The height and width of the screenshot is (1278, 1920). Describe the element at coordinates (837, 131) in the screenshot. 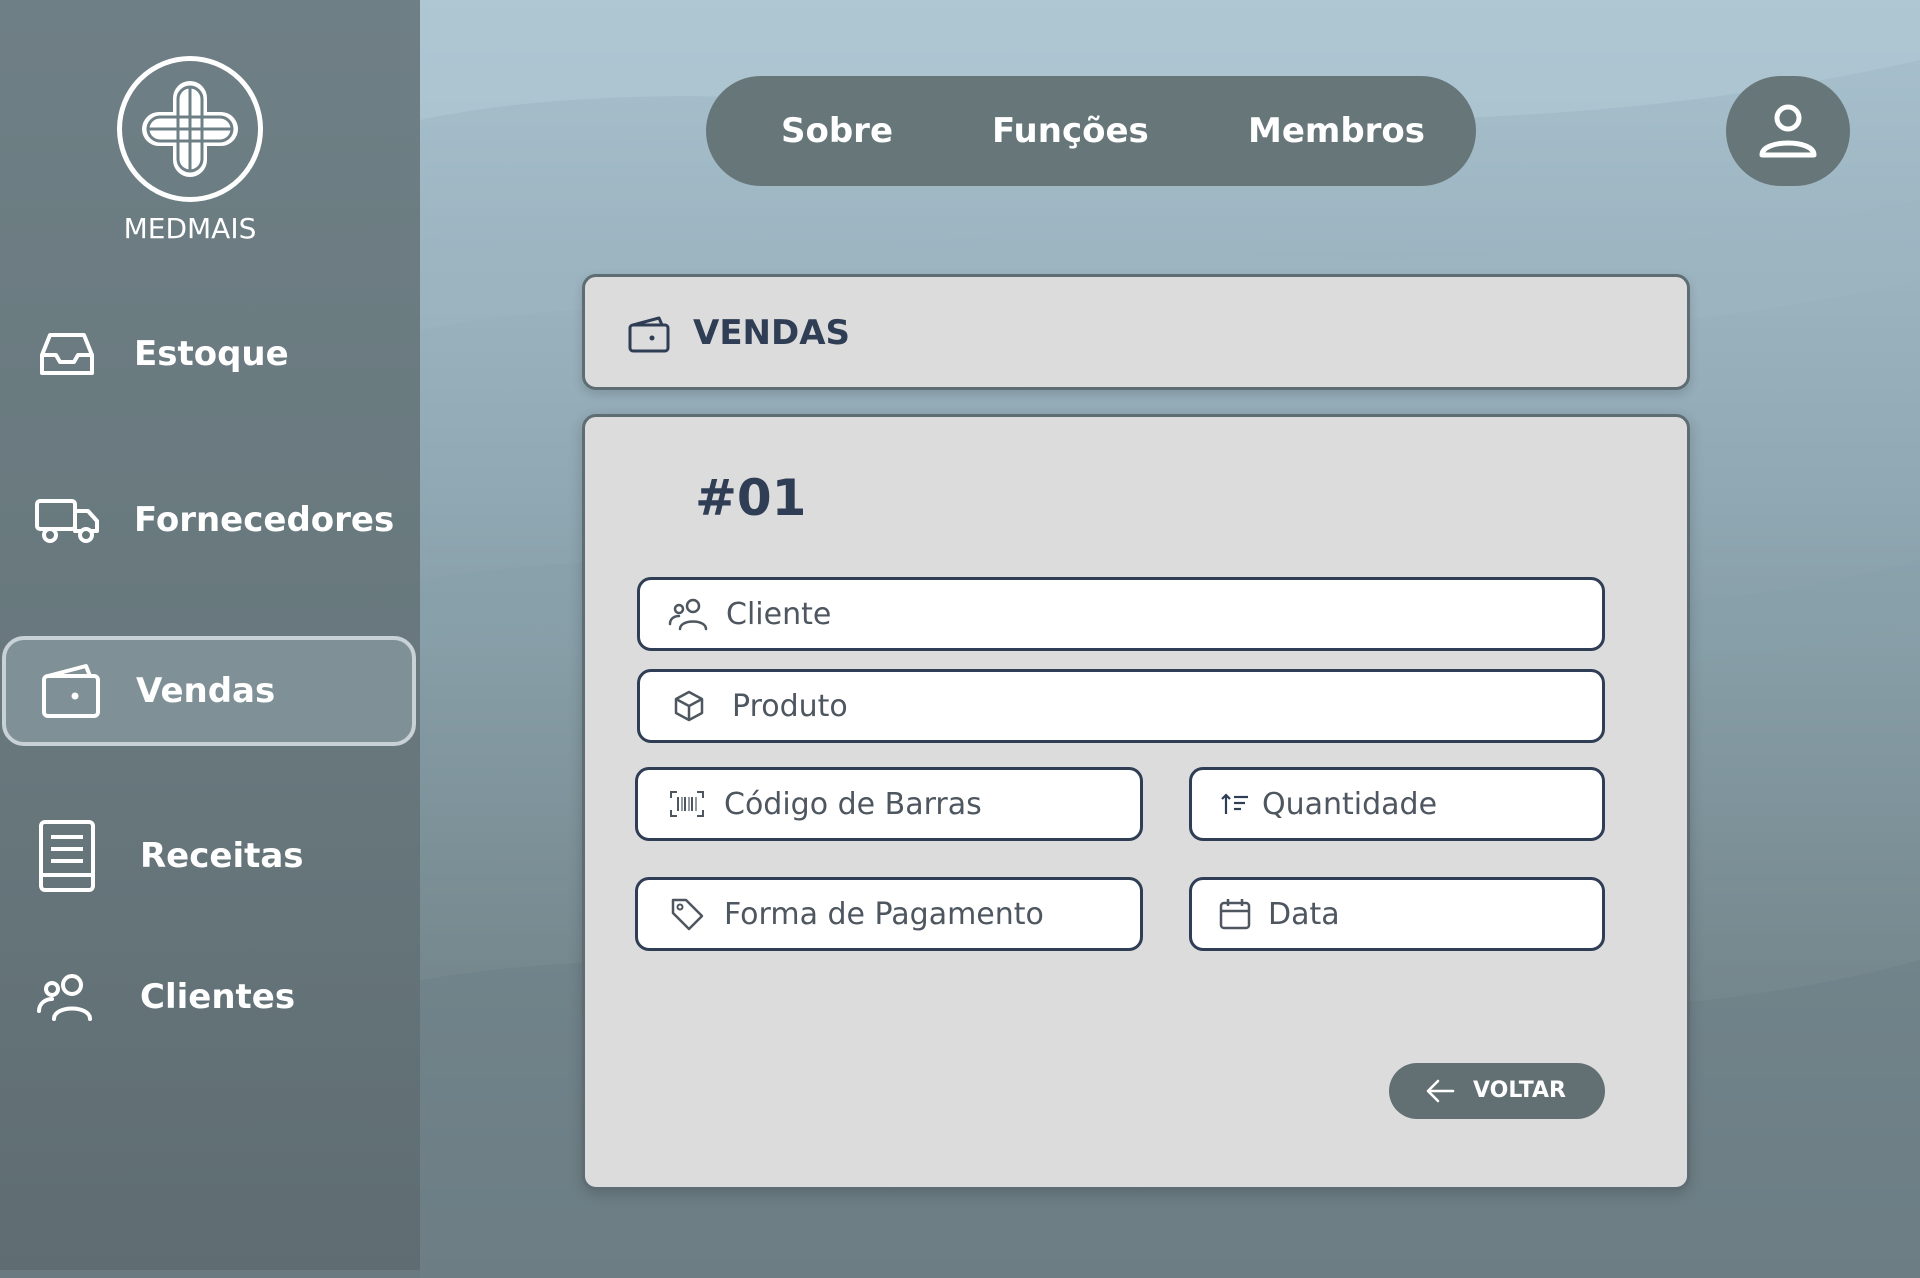

I see `nav-link-sobre: Sobre` at that location.